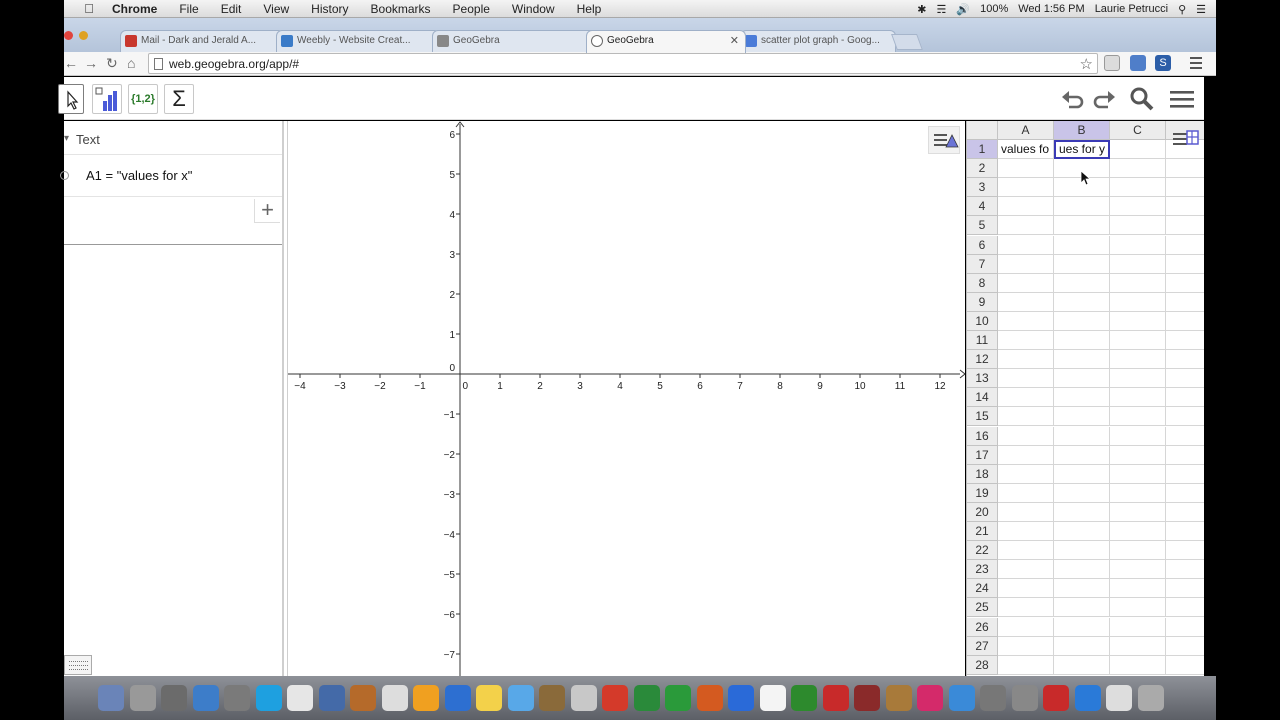 Image resolution: width=1280 pixels, height=720 pixels. What do you see at coordinates (982, 264) in the screenshot?
I see `row-header: 7` at bounding box center [982, 264].